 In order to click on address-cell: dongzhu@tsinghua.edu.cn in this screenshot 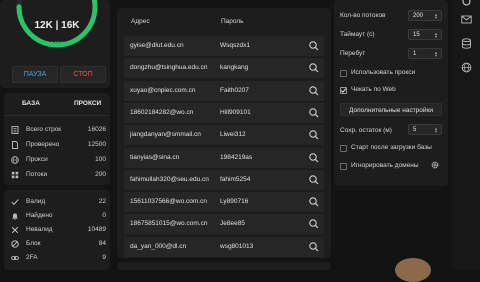, I will do `click(169, 68)`.